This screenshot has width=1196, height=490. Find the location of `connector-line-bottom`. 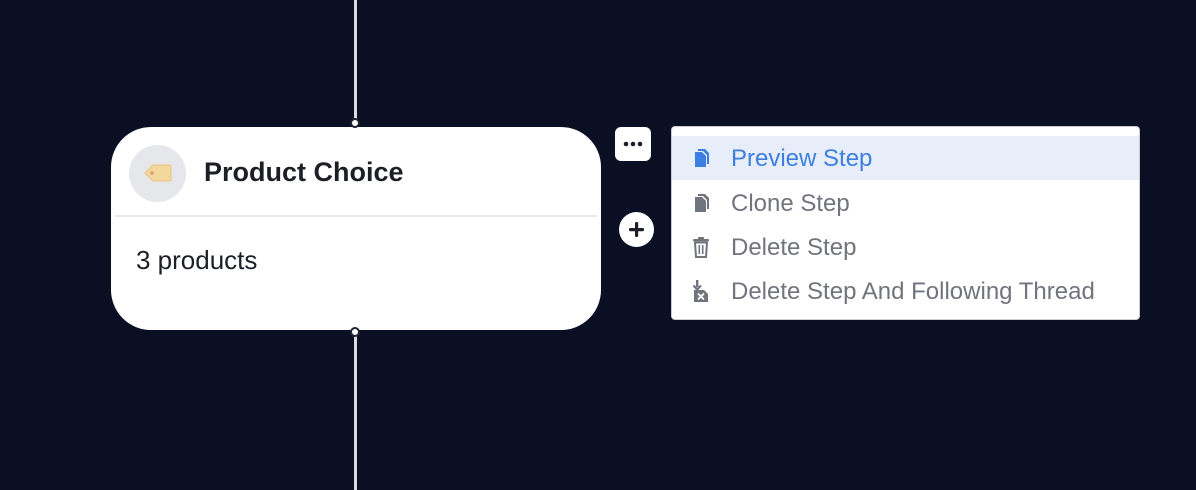

connector-line-bottom is located at coordinates (355, 411).